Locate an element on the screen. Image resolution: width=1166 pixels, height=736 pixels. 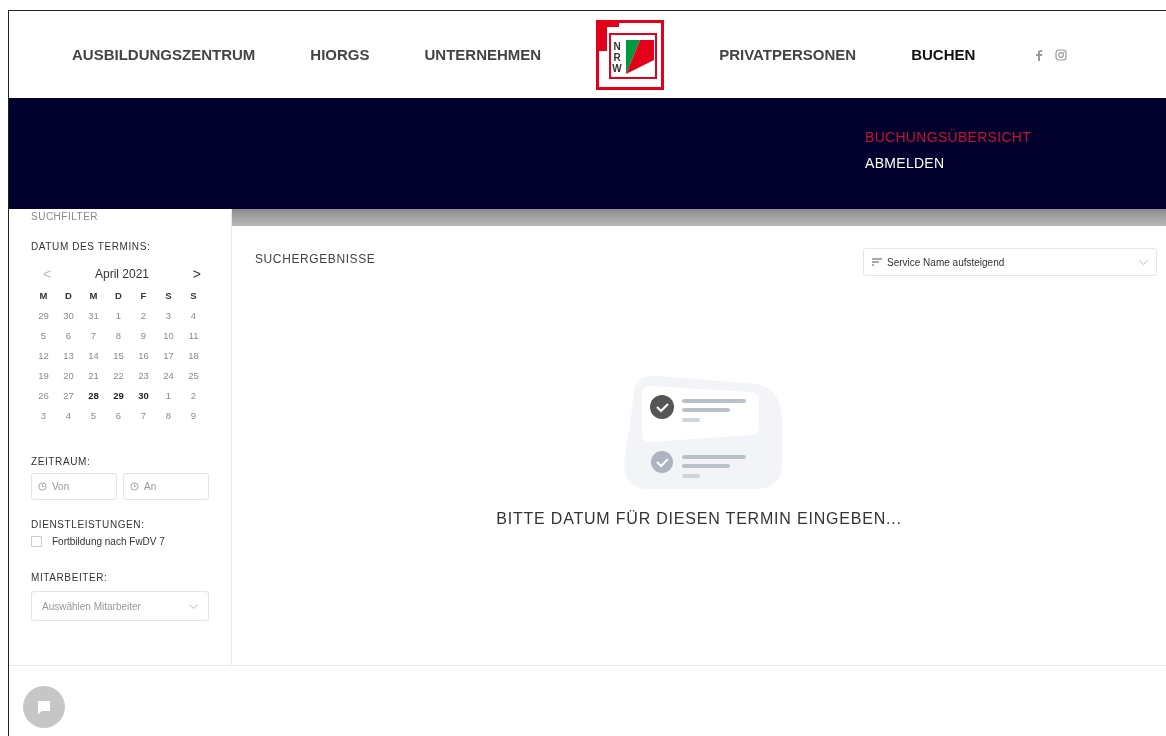
sort-select: Service Name aufsteigend is located at coordinates (1010, 262).